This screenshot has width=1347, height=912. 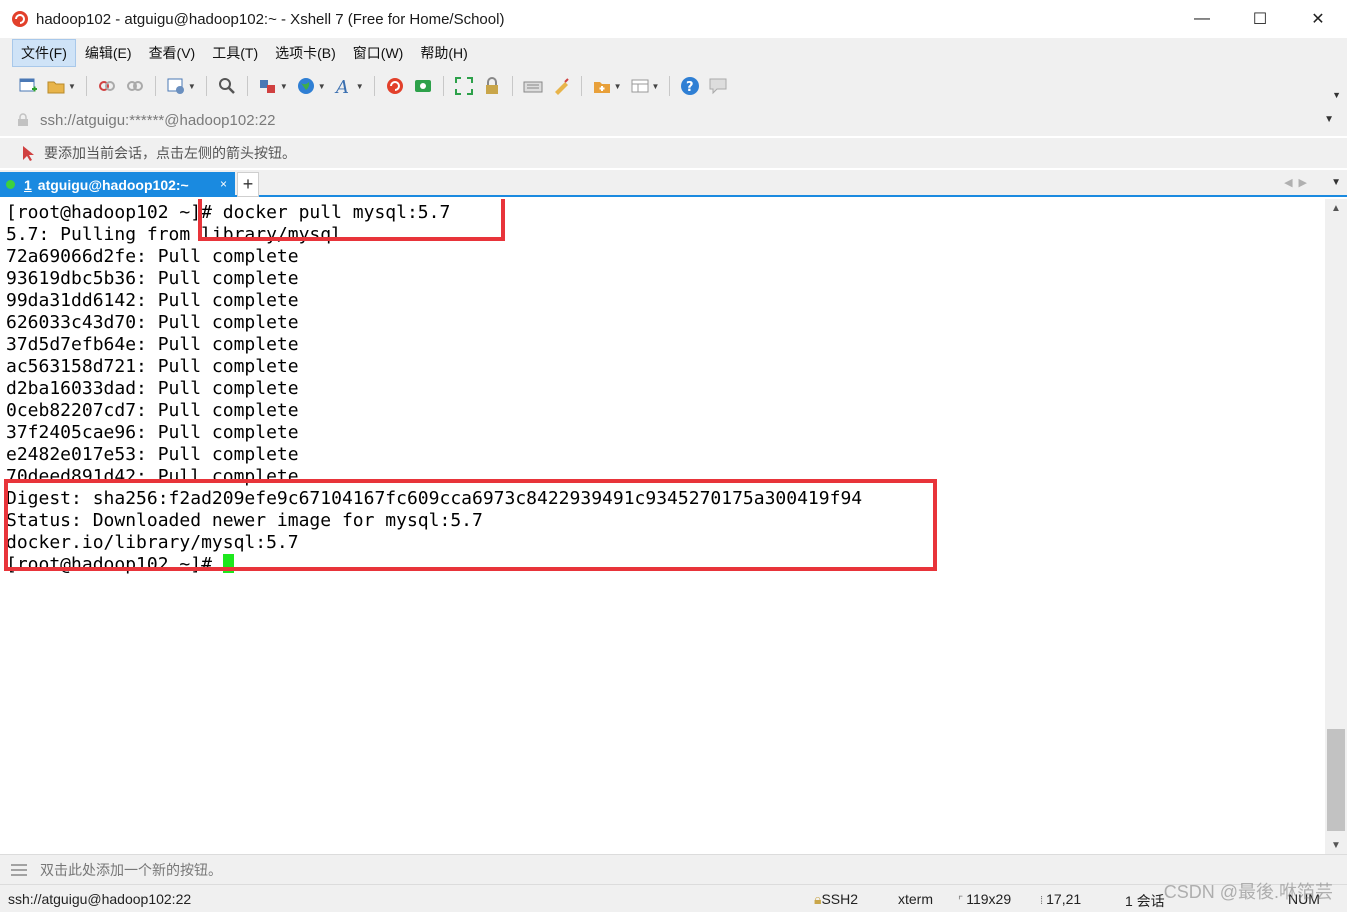 I want to click on tab-scroll-arrows-icon: ◀▶, so click(x=1298, y=182).